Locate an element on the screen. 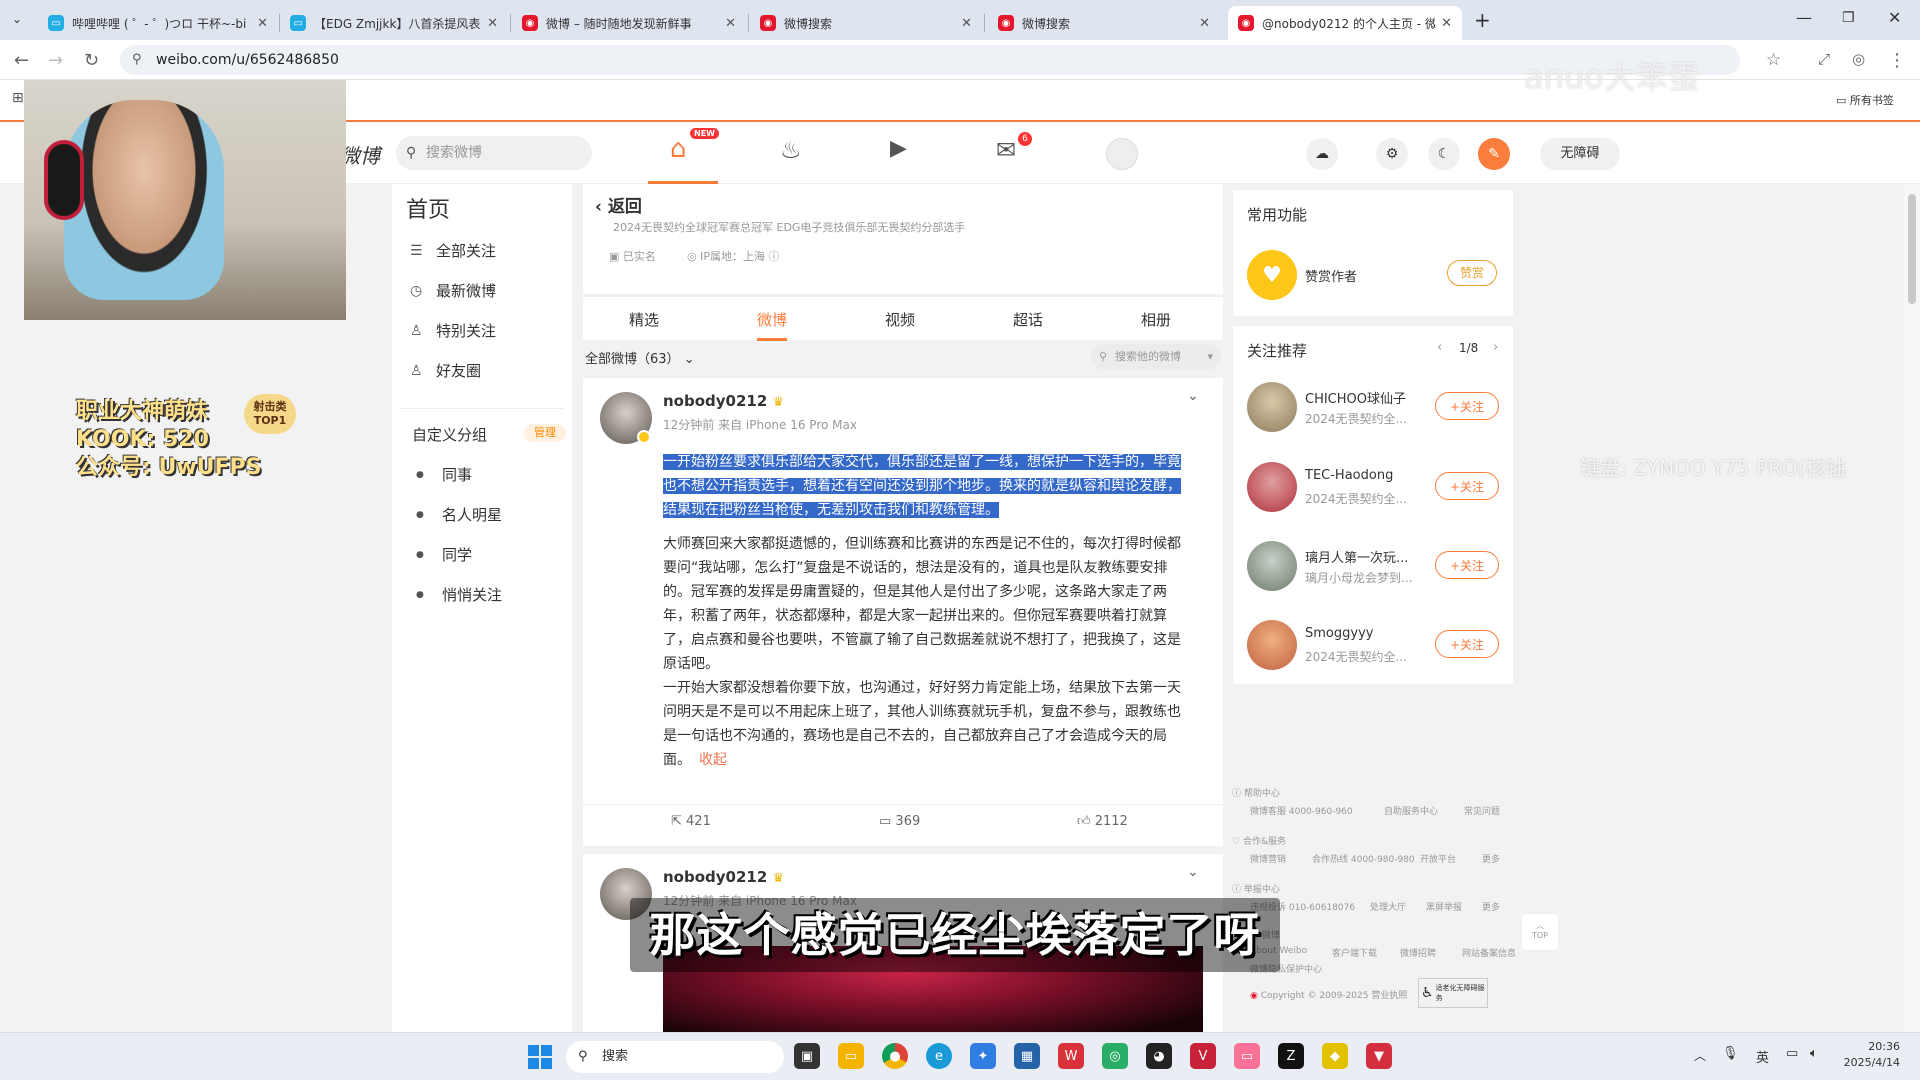 The image size is (1920, 1080). file-explorer-icon: ▭ is located at coordinates (851, 1056).